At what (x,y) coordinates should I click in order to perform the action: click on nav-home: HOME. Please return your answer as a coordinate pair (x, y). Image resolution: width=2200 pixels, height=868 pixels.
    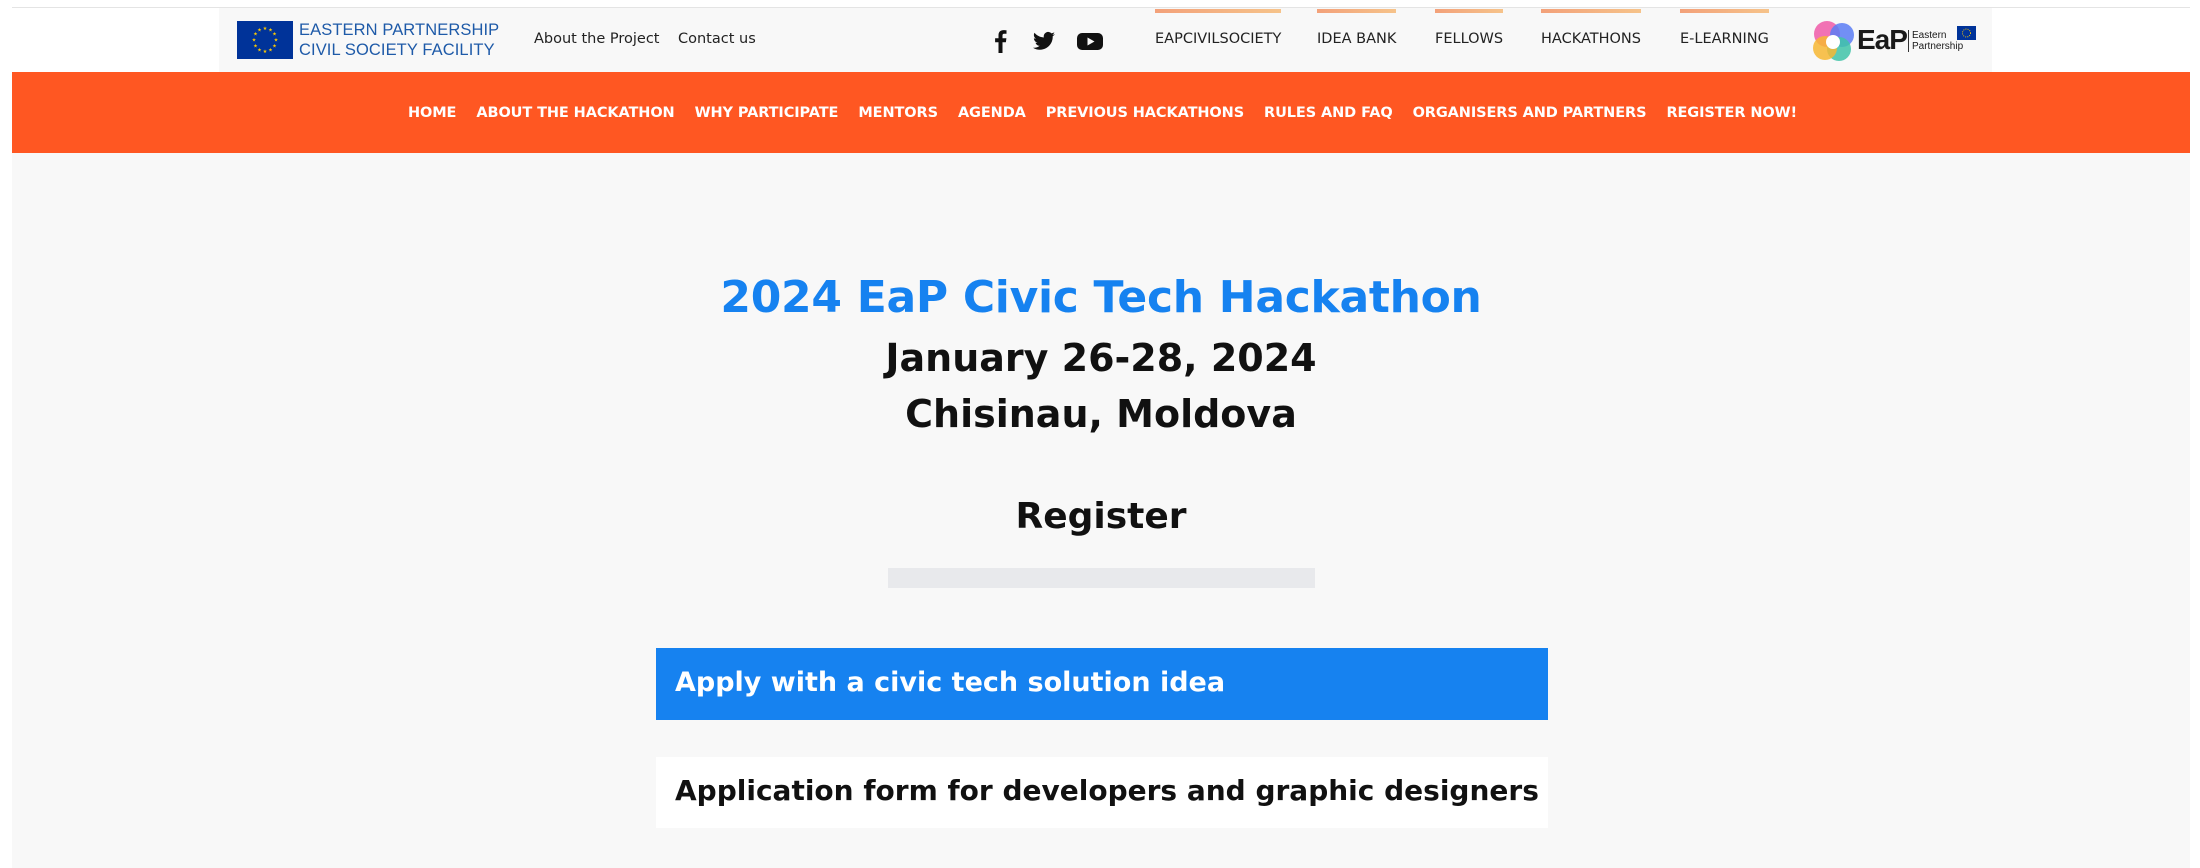
    Looking at the image, I should click on (432, 113).